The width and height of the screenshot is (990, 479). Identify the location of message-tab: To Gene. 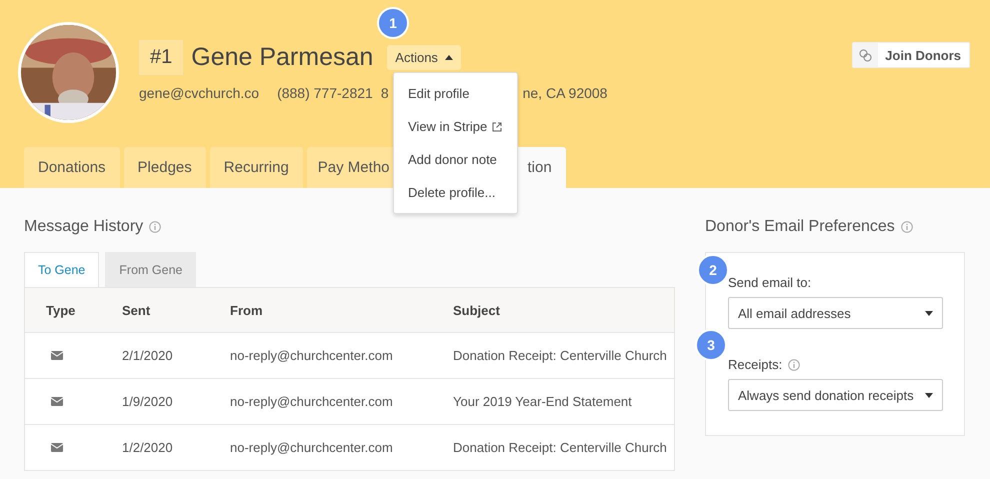
(62, 269).